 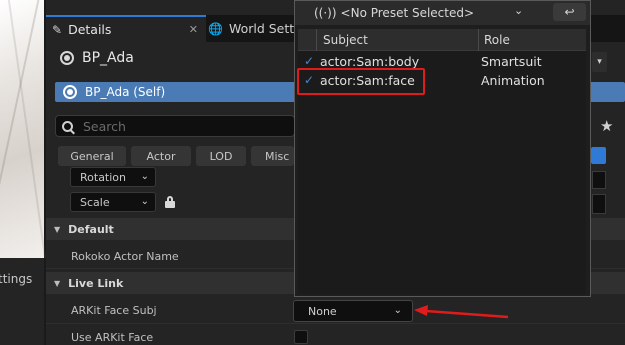 What do you see at coordinates (126, 28) in the screenshot?
I see `tab-details: ✎ Details ✕` at bounding box center [126, 28].